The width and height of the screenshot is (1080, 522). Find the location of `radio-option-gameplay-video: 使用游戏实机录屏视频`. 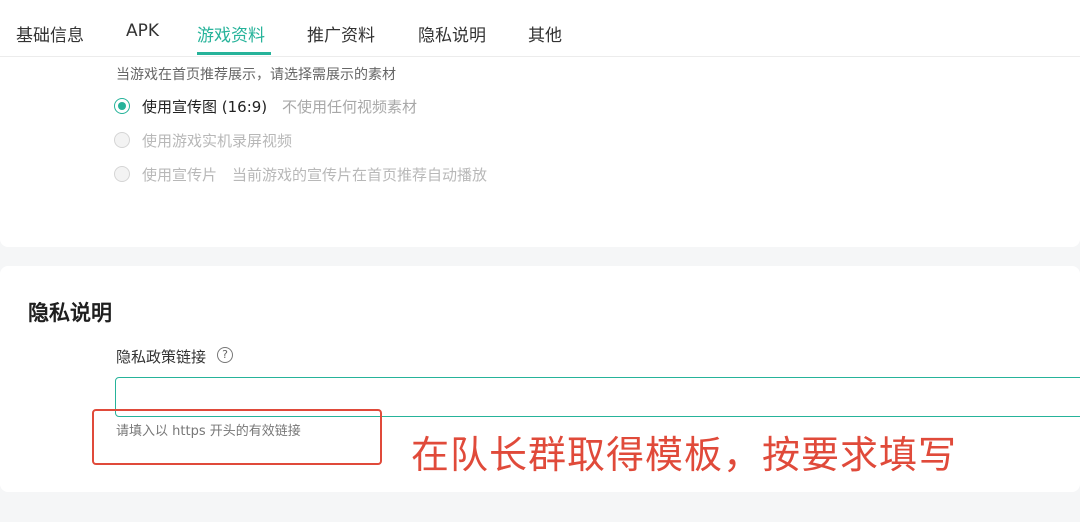

radio-option-gameplay-video: 使用游戏实机录屏视频 is located at coordinates (264, 140).